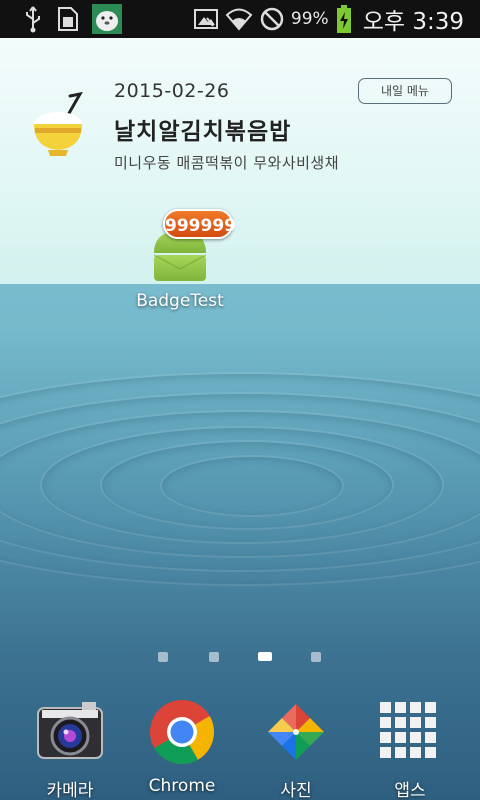  I want to click on water-ripple, so click(252, 486).